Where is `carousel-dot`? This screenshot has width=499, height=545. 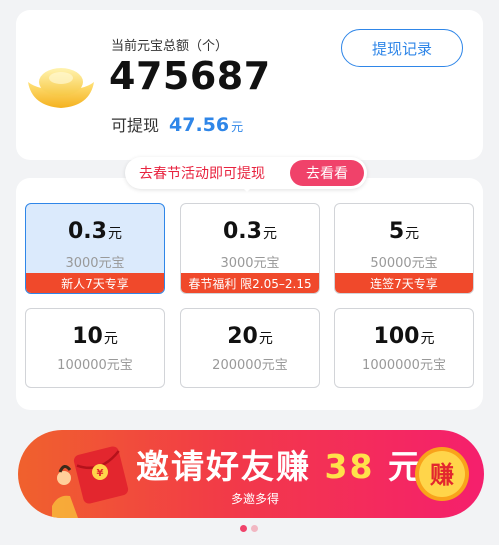
carousel-dot is located at coordinates (254, 528).